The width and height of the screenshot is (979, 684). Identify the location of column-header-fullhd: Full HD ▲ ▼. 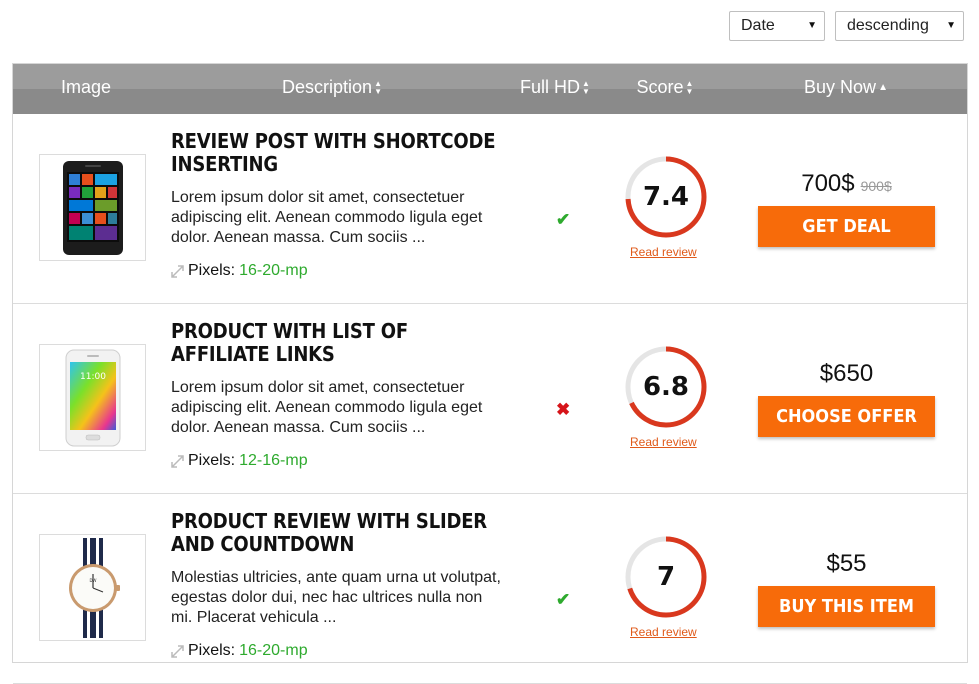
(555, 89).